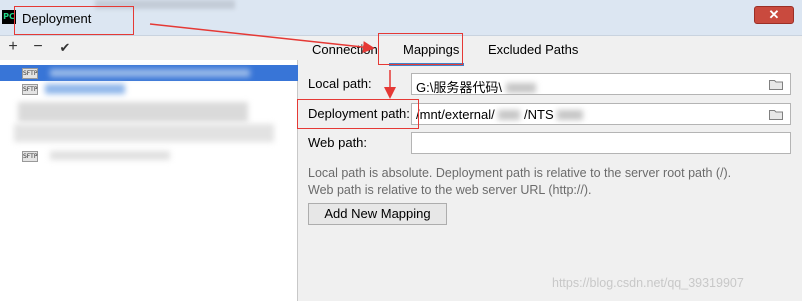  I want to click on annotation-arrow, so click(262, 38).